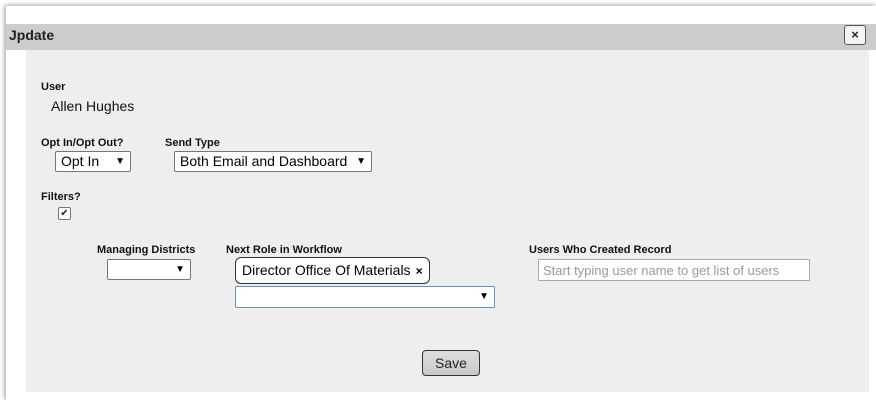  Describe the element at coordinates (326, 270) in the screenshot. I see `next-role-chip-label: Director Office Of Materials` at that location.